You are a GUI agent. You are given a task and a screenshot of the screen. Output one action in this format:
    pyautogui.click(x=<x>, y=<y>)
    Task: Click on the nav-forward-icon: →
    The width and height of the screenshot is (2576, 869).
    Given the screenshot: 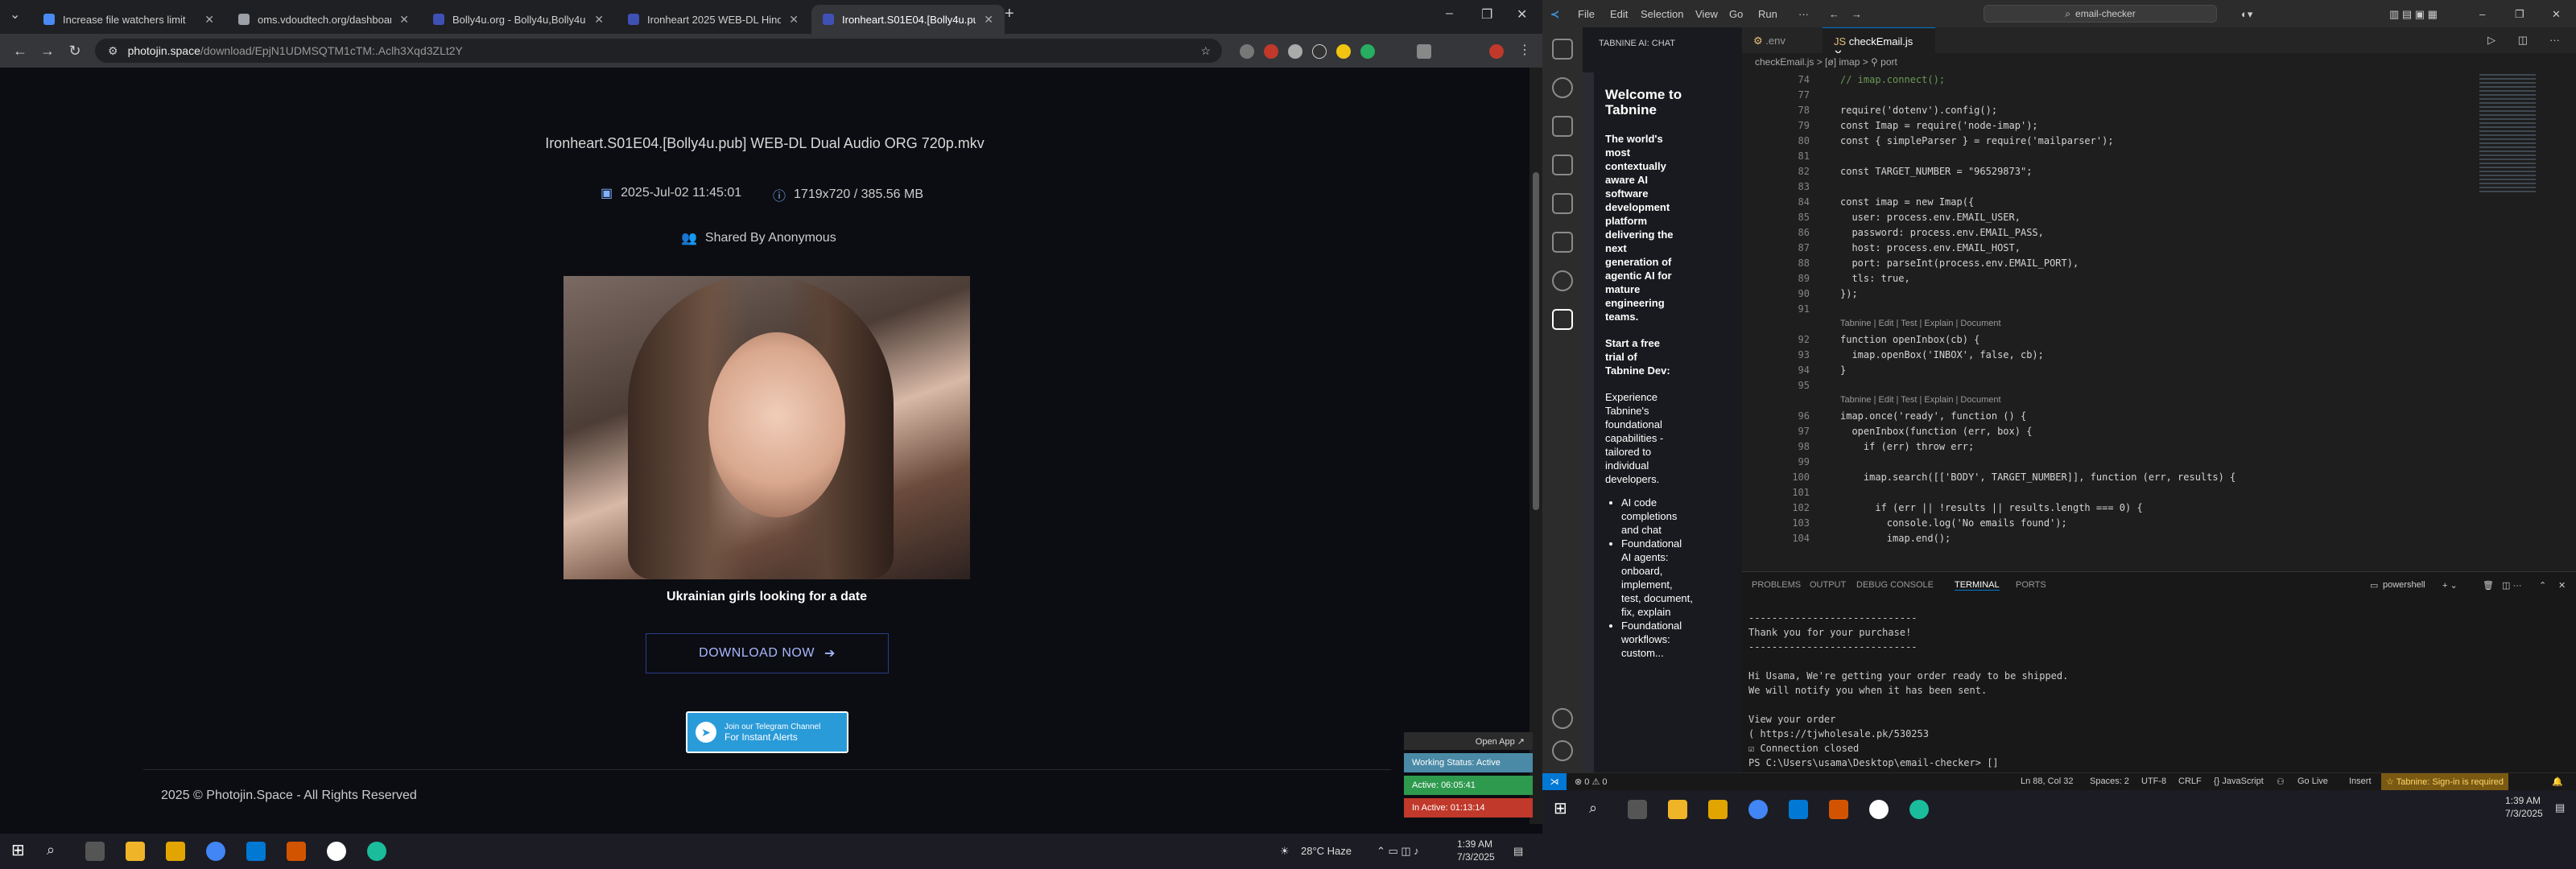 What is the action you would take?
    pyautogui.click(x=1857, y=14)
    